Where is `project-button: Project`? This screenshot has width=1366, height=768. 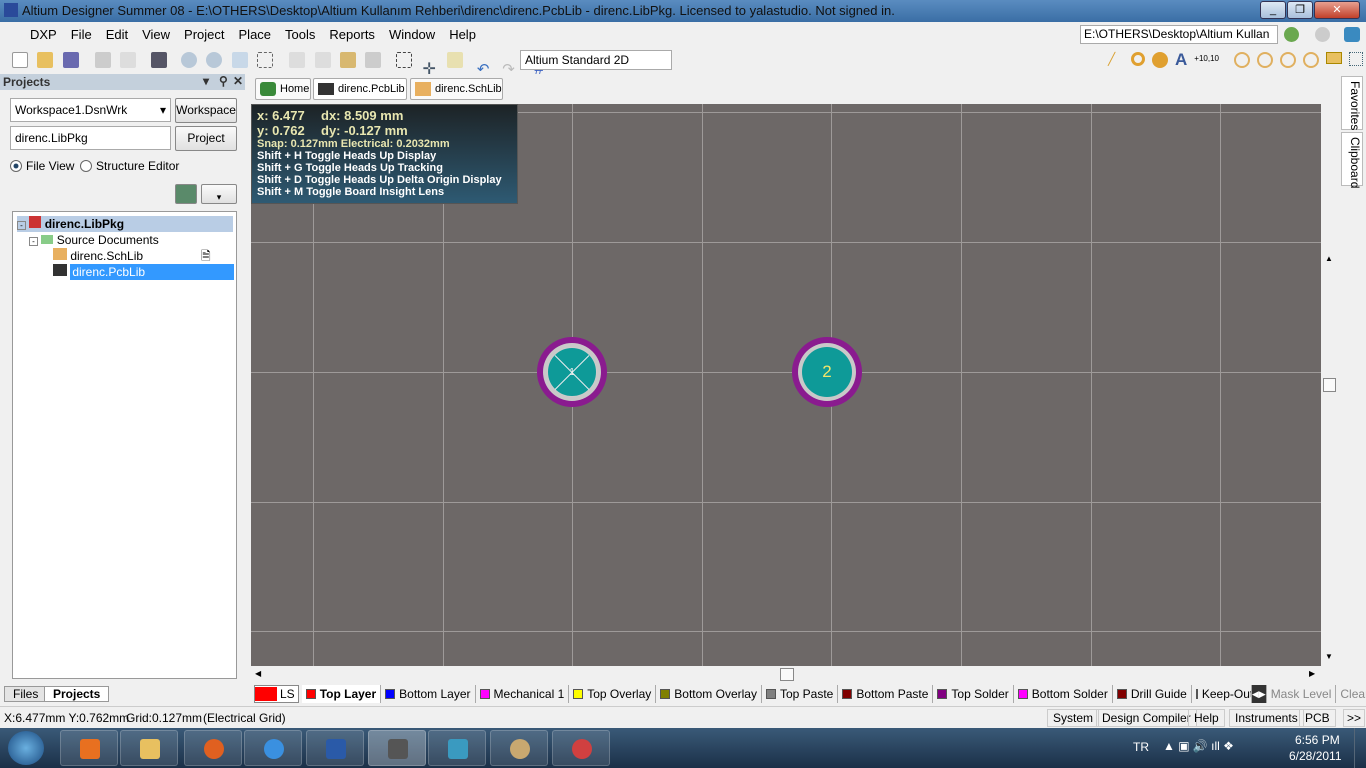 project-button: Project is located at coordinates (206, 138).